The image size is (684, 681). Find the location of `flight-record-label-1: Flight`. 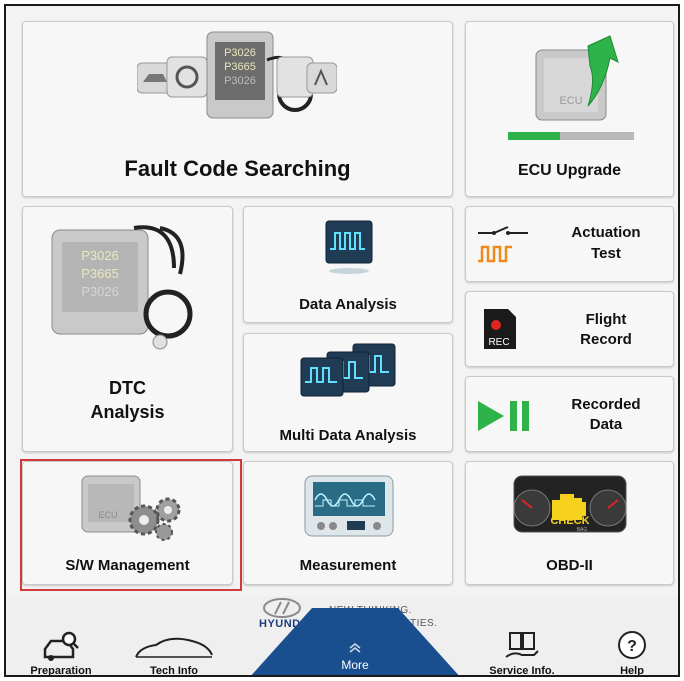

flight-record-label-1: Flight is located at coordinates (606, 319).